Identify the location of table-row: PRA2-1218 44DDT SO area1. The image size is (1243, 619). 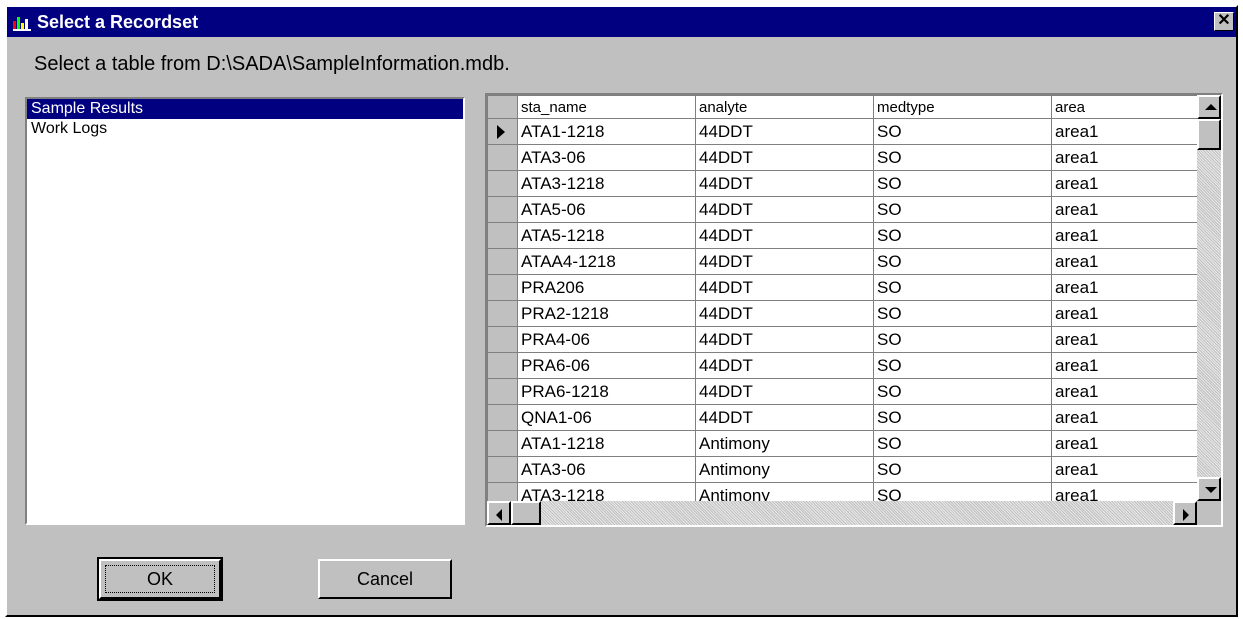
(844, 313).